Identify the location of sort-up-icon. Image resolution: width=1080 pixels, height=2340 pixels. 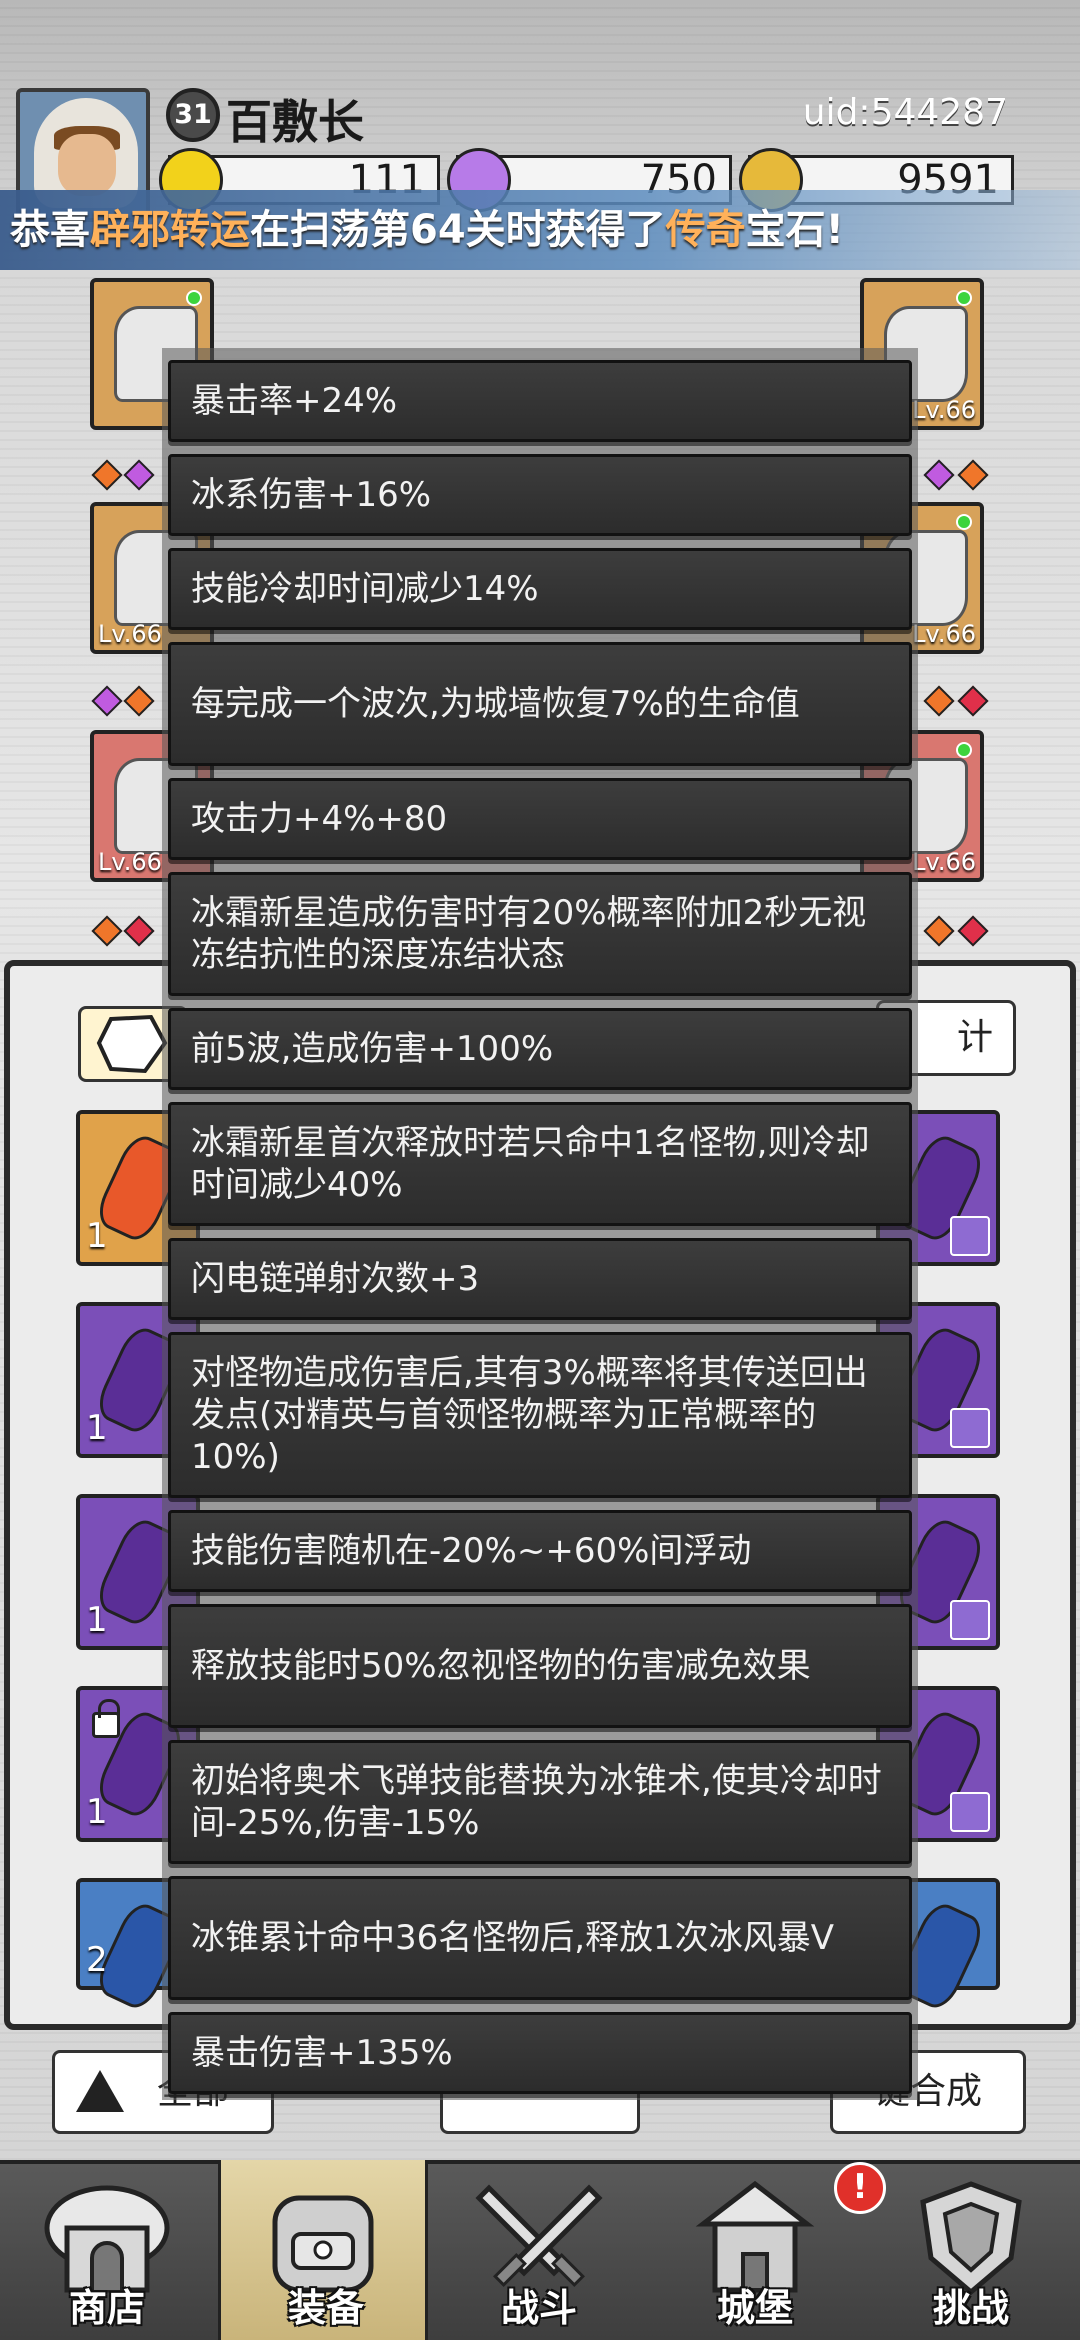
(100, 2091).